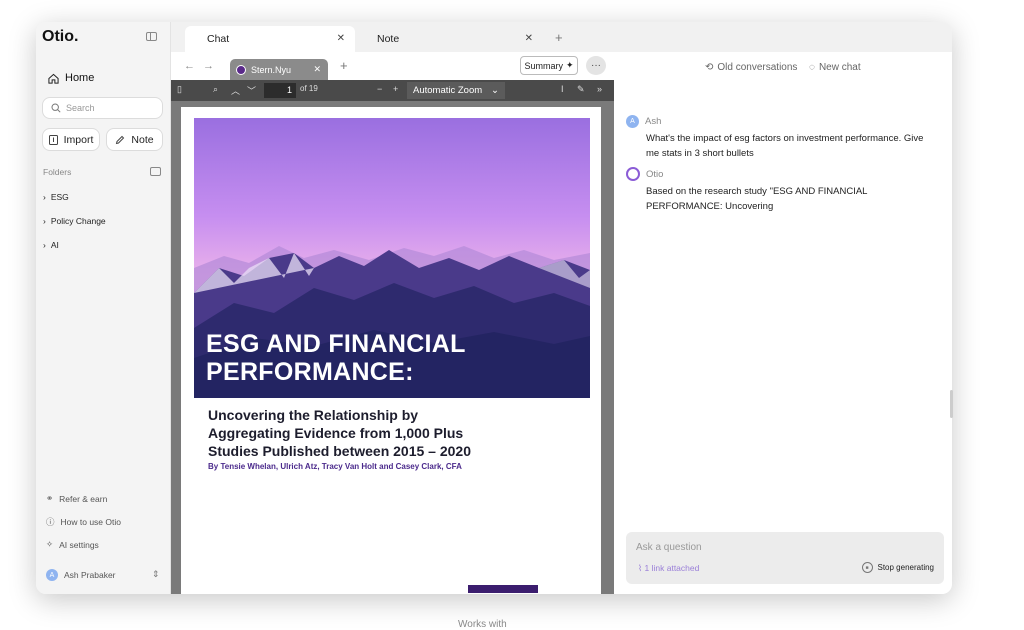  I want to click on search-icon: ⌕, so click(215, 89).